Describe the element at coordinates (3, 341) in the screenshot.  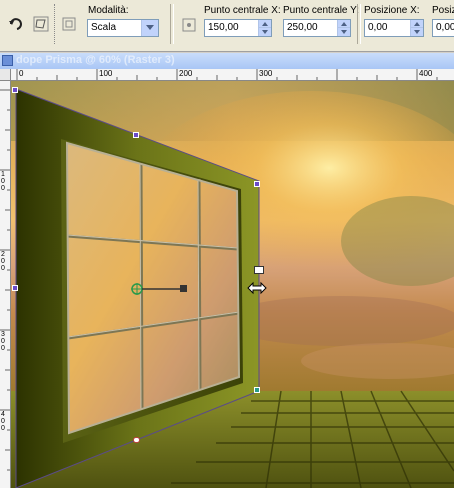
I see `ruler-left-label: 3 0 0` at that location.